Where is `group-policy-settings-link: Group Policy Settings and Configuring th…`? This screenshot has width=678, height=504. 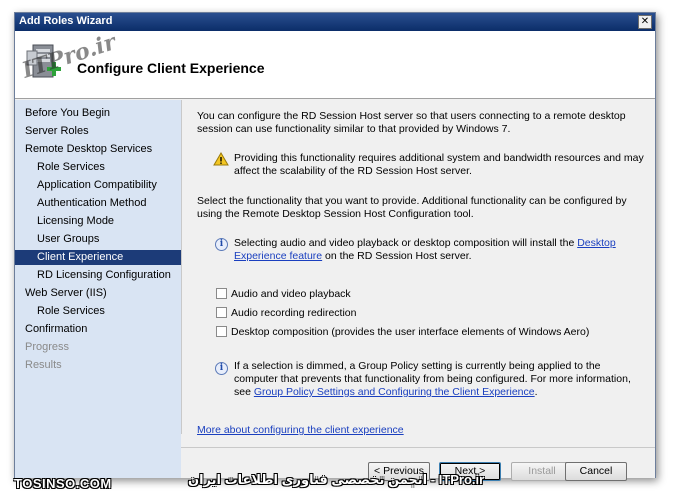 group-policy-settings-link: Group Policy Settings and Configuring th… is located at coordinates (394, 392).